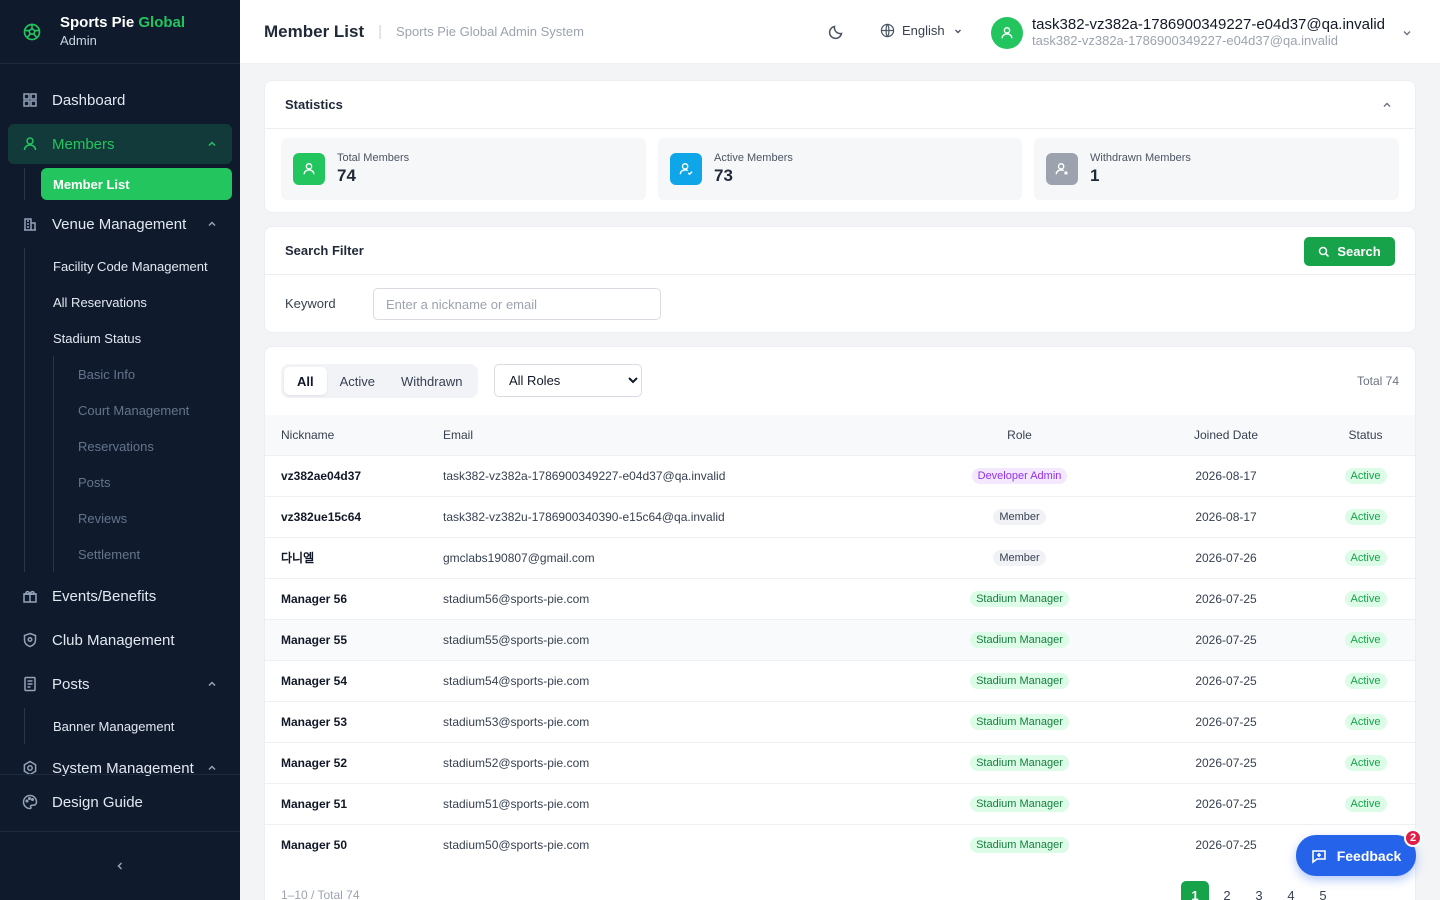 This screenshot has width=1440, height=900. I want to click on column-header-role: Role, so click(1019, 435).